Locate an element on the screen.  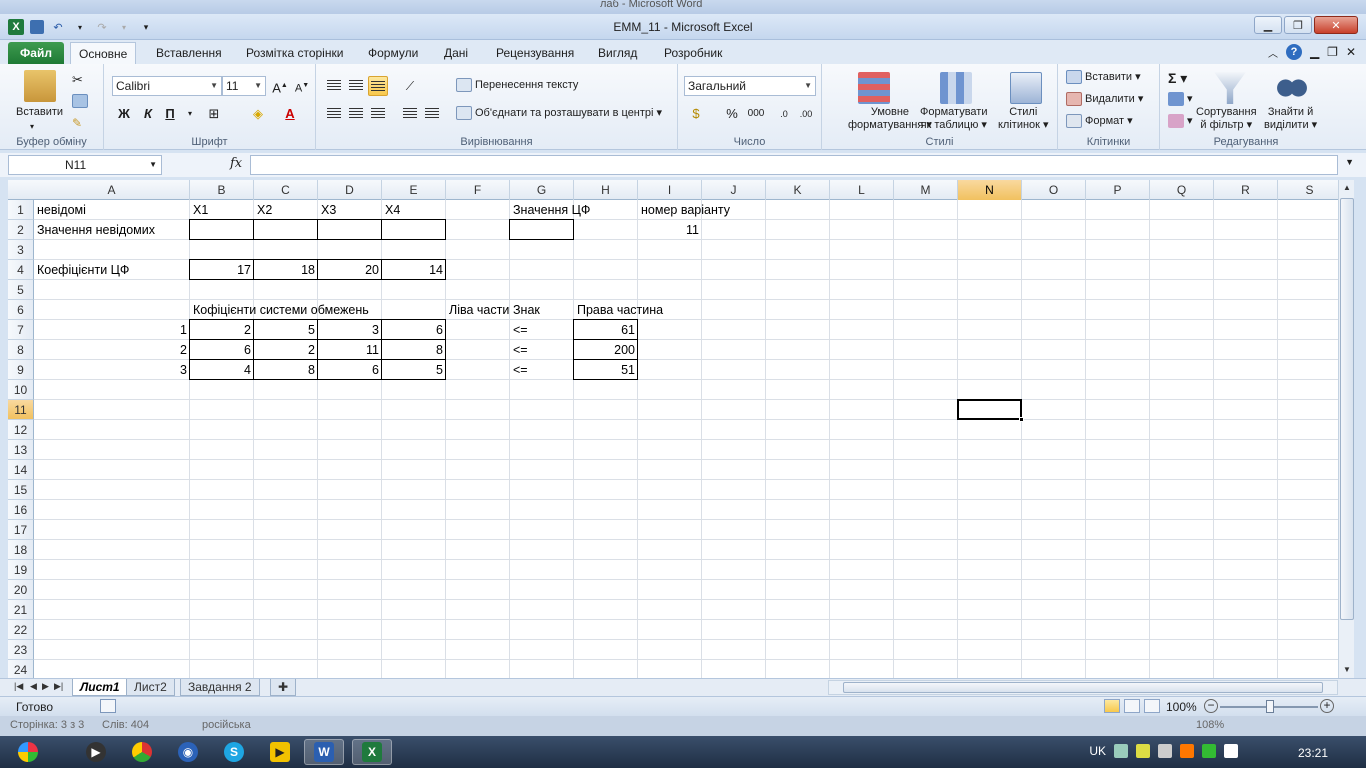
cell-b8: 6 is located at coordinates (222, 350).